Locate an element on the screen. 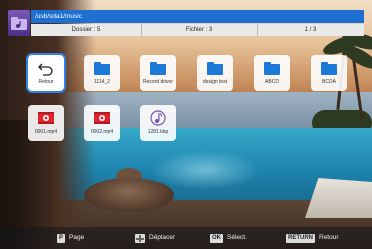  hint-page: P Page is located at coordinates (70, 238).